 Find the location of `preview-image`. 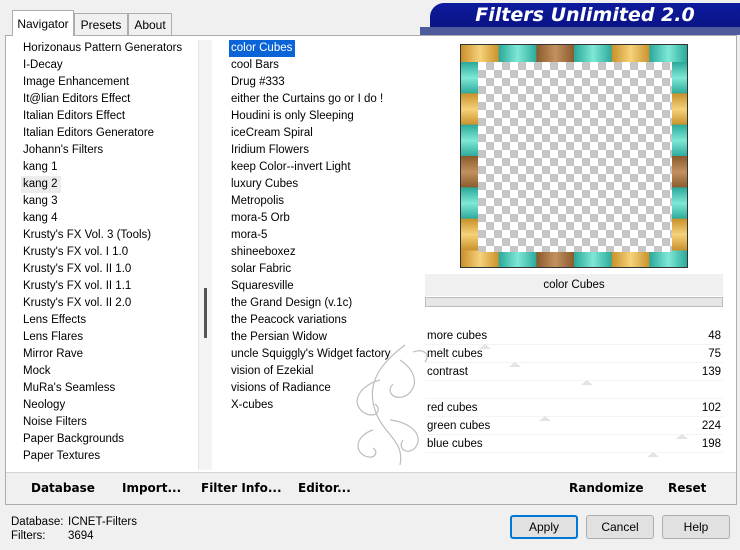

preview-image is located at coordinates (574, 156).